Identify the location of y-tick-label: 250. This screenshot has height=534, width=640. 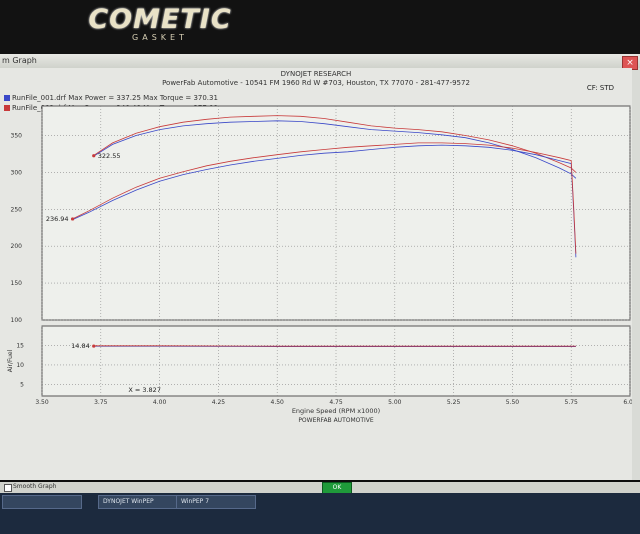
(17, 209).